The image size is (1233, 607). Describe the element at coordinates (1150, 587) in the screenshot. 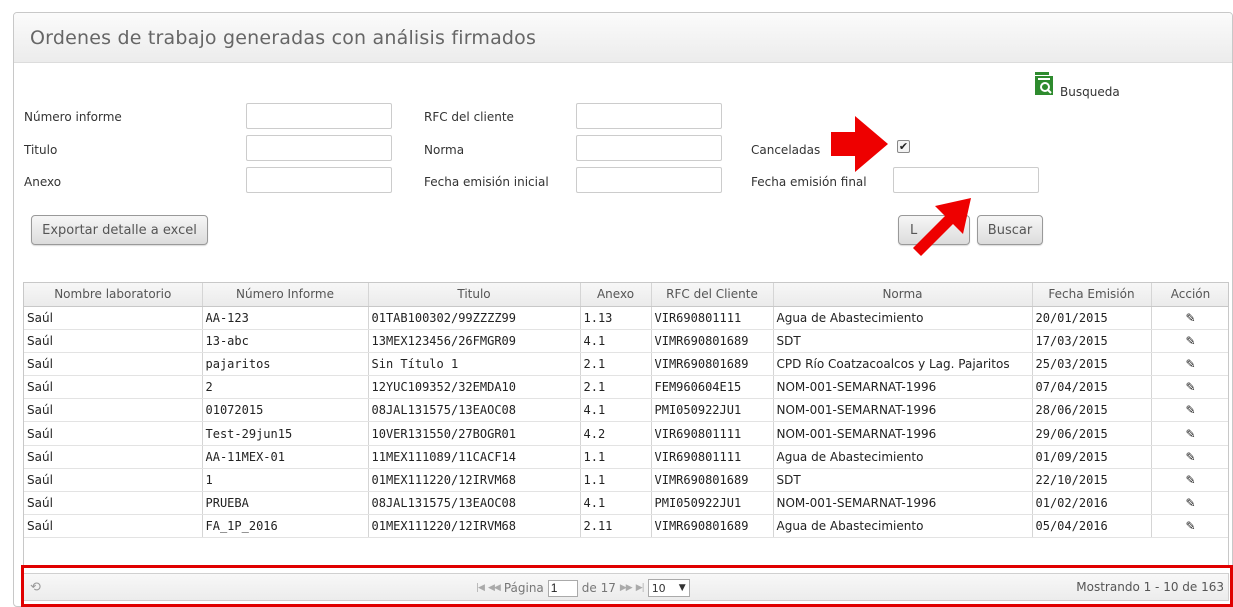

I see `records-summary: Mostrando 1 - 10 de 163` at that location.